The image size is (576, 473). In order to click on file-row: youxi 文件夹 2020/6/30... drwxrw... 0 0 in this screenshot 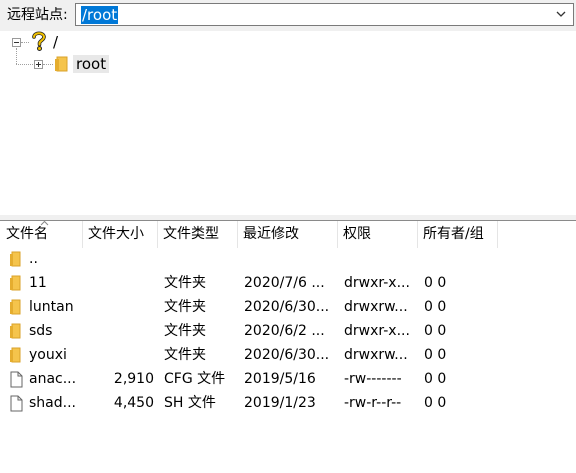, I will do `click(288, 355)`.